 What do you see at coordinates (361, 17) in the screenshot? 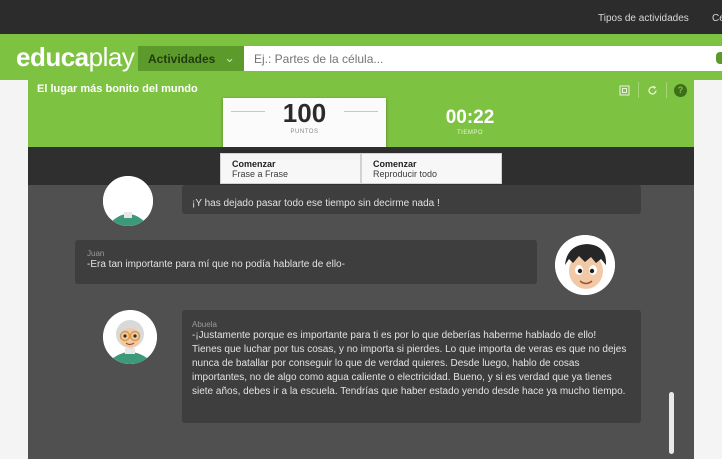
I see `top-bar: Tipos de actividades Ce` at bounding box center [361, 17].